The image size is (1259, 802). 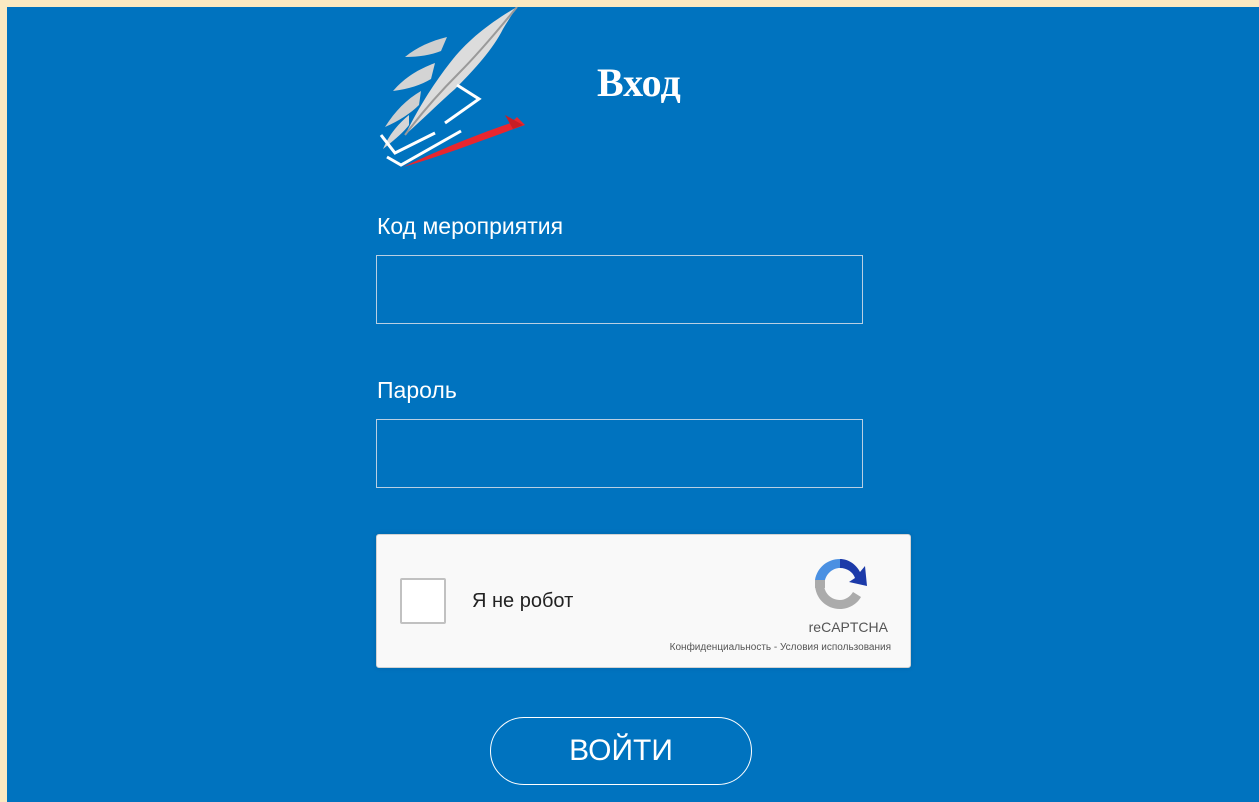 What do you see at coordinates (470, 226) in the screenshot?
I see `event-code-label: Код мероприятия` at bounding box center [470, 226].